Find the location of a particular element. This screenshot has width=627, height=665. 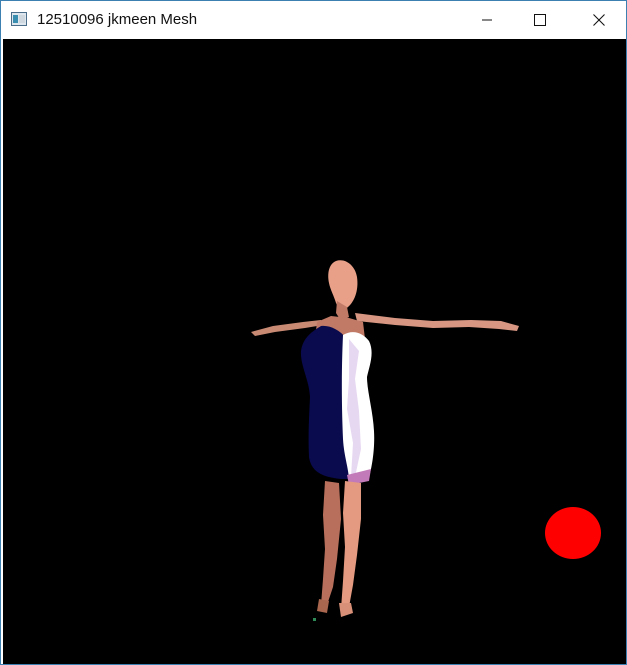

minimize-button is located at coordinates (487, 20).